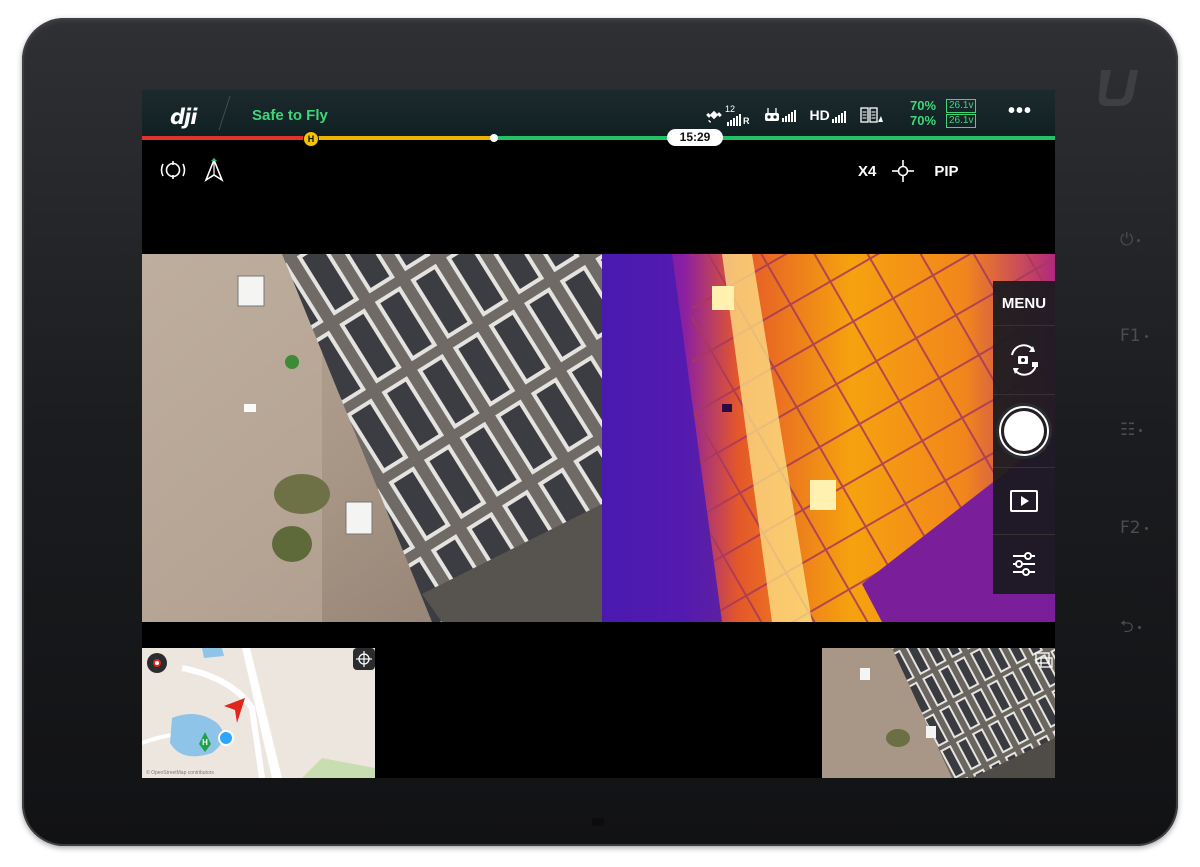 The height and width of the screenshot is (867, 1200). What do you see at coordinates (364, 659) in the screenshot?
I see `map-locate-icon` at bounding box center [364, 659].